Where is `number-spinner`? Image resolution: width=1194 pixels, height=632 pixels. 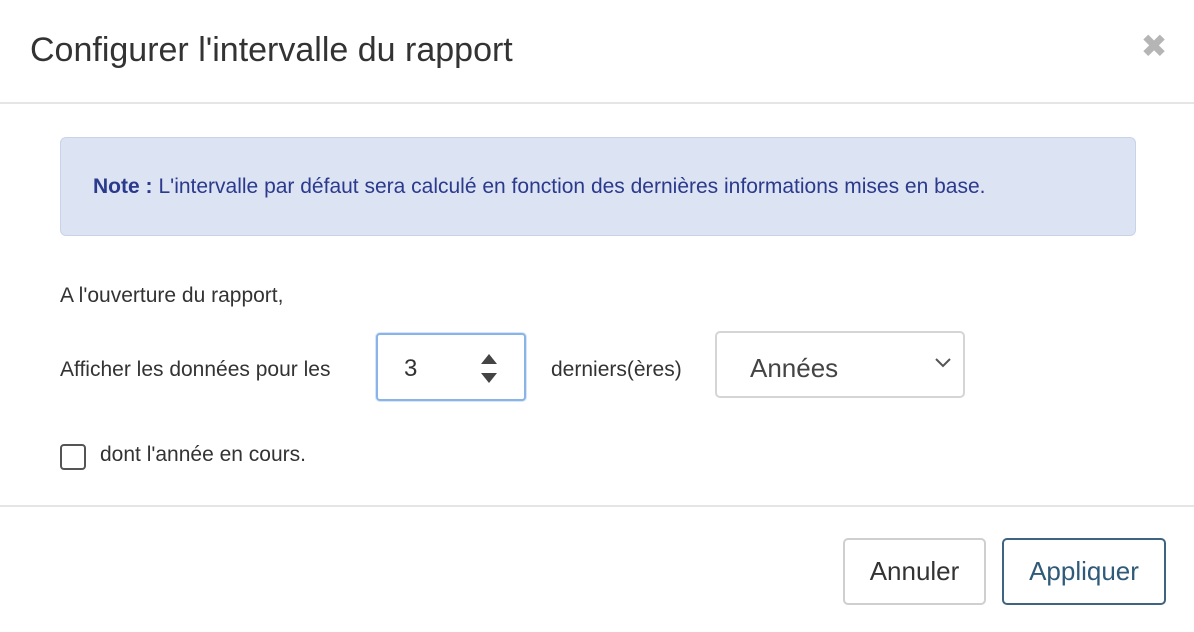 number-spinner is located at coordinates (489, 369).